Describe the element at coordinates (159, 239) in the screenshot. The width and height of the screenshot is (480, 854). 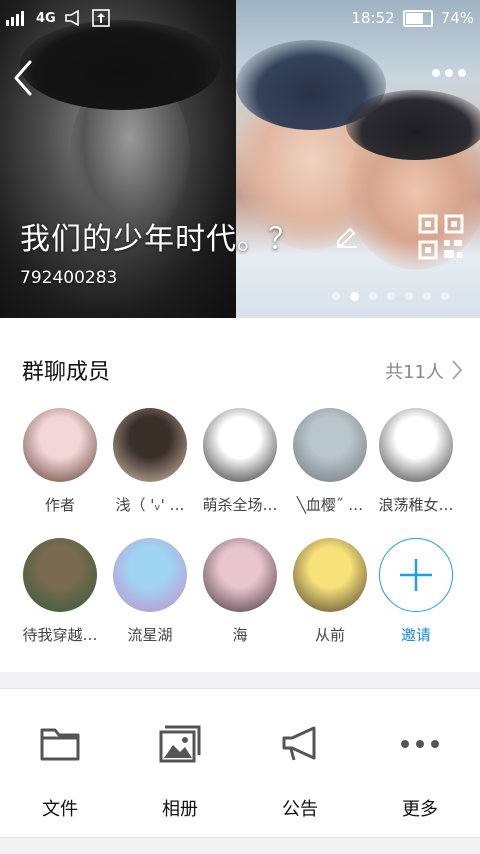
I see `group-name: 我们的少年时代。？` at that location.